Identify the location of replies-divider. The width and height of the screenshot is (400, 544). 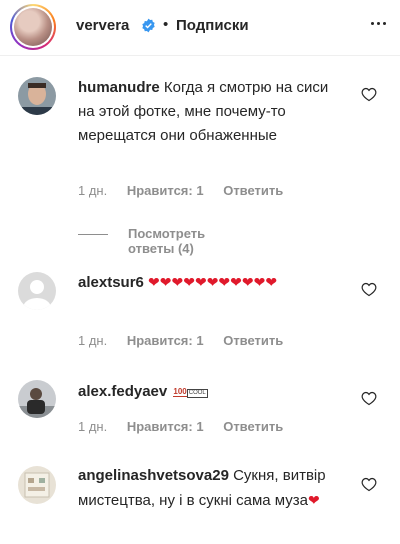
(93, 234).